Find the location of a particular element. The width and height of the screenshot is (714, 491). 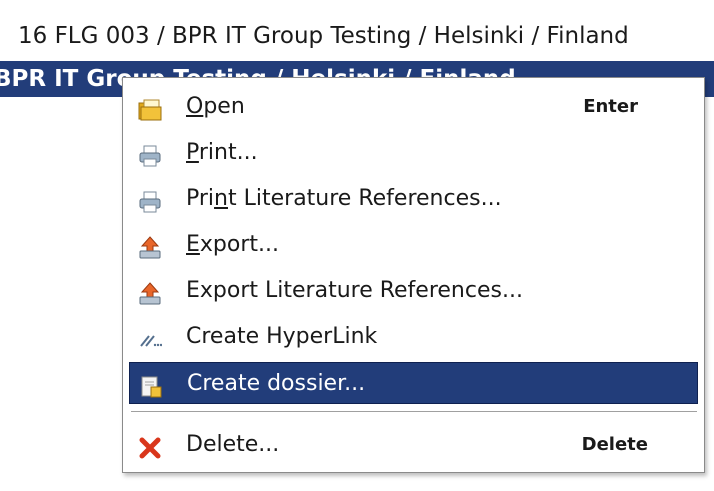

menu-item-create-hyperlink: Create HyperLink is located at coordinates (413, 337).